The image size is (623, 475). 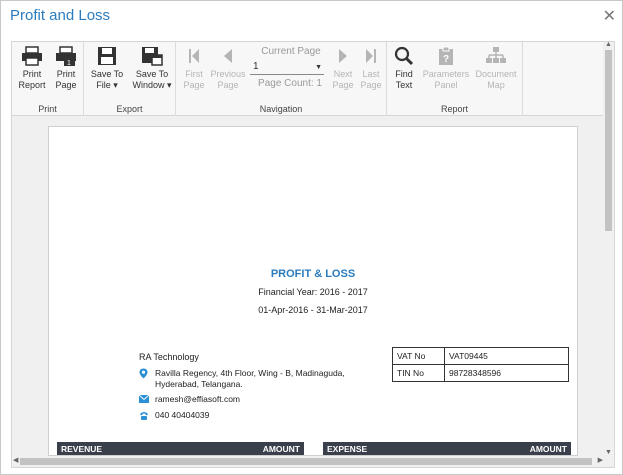 I want to click on parameters-icon: ?, so click(x=446, y=55).